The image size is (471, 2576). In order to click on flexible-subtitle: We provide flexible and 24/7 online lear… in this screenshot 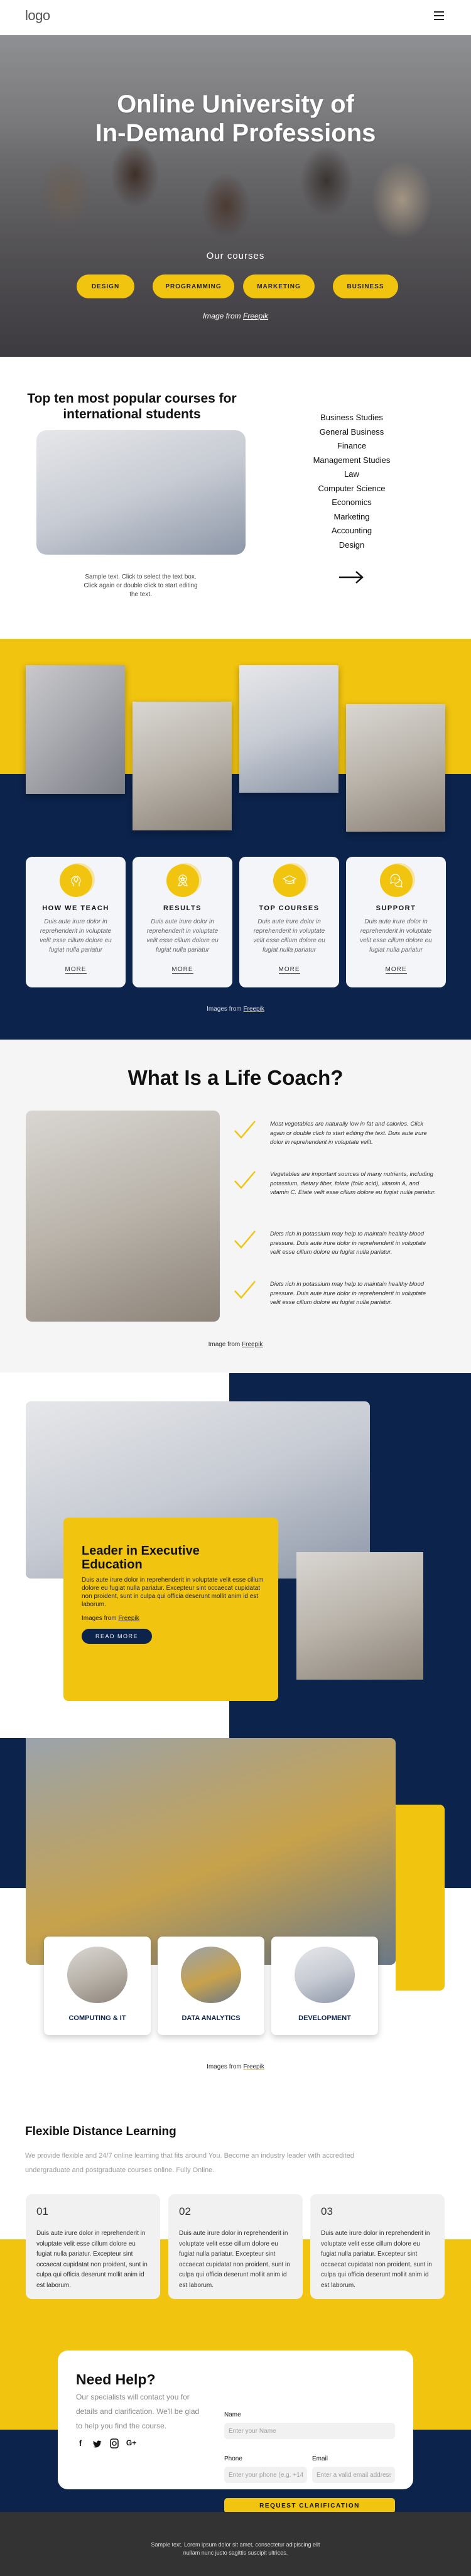, I will do `click(190, 2163)`.